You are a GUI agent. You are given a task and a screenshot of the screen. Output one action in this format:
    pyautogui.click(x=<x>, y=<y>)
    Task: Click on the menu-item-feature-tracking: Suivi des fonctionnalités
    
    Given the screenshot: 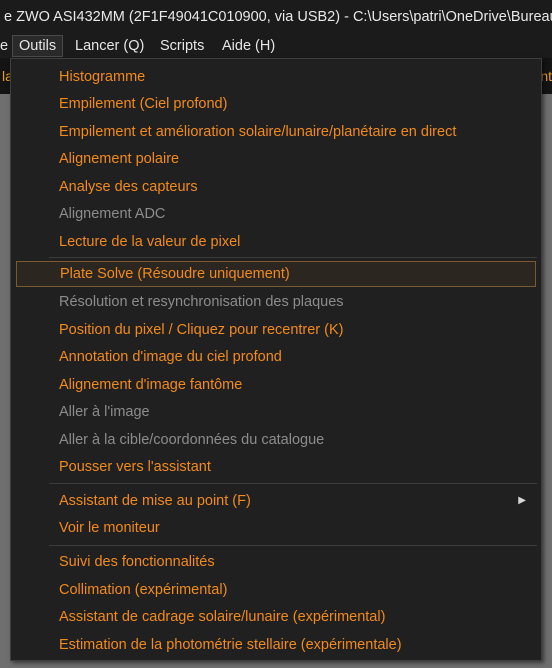 What is the action you would take?
    pyautogui.click(x=276, y=562)
    